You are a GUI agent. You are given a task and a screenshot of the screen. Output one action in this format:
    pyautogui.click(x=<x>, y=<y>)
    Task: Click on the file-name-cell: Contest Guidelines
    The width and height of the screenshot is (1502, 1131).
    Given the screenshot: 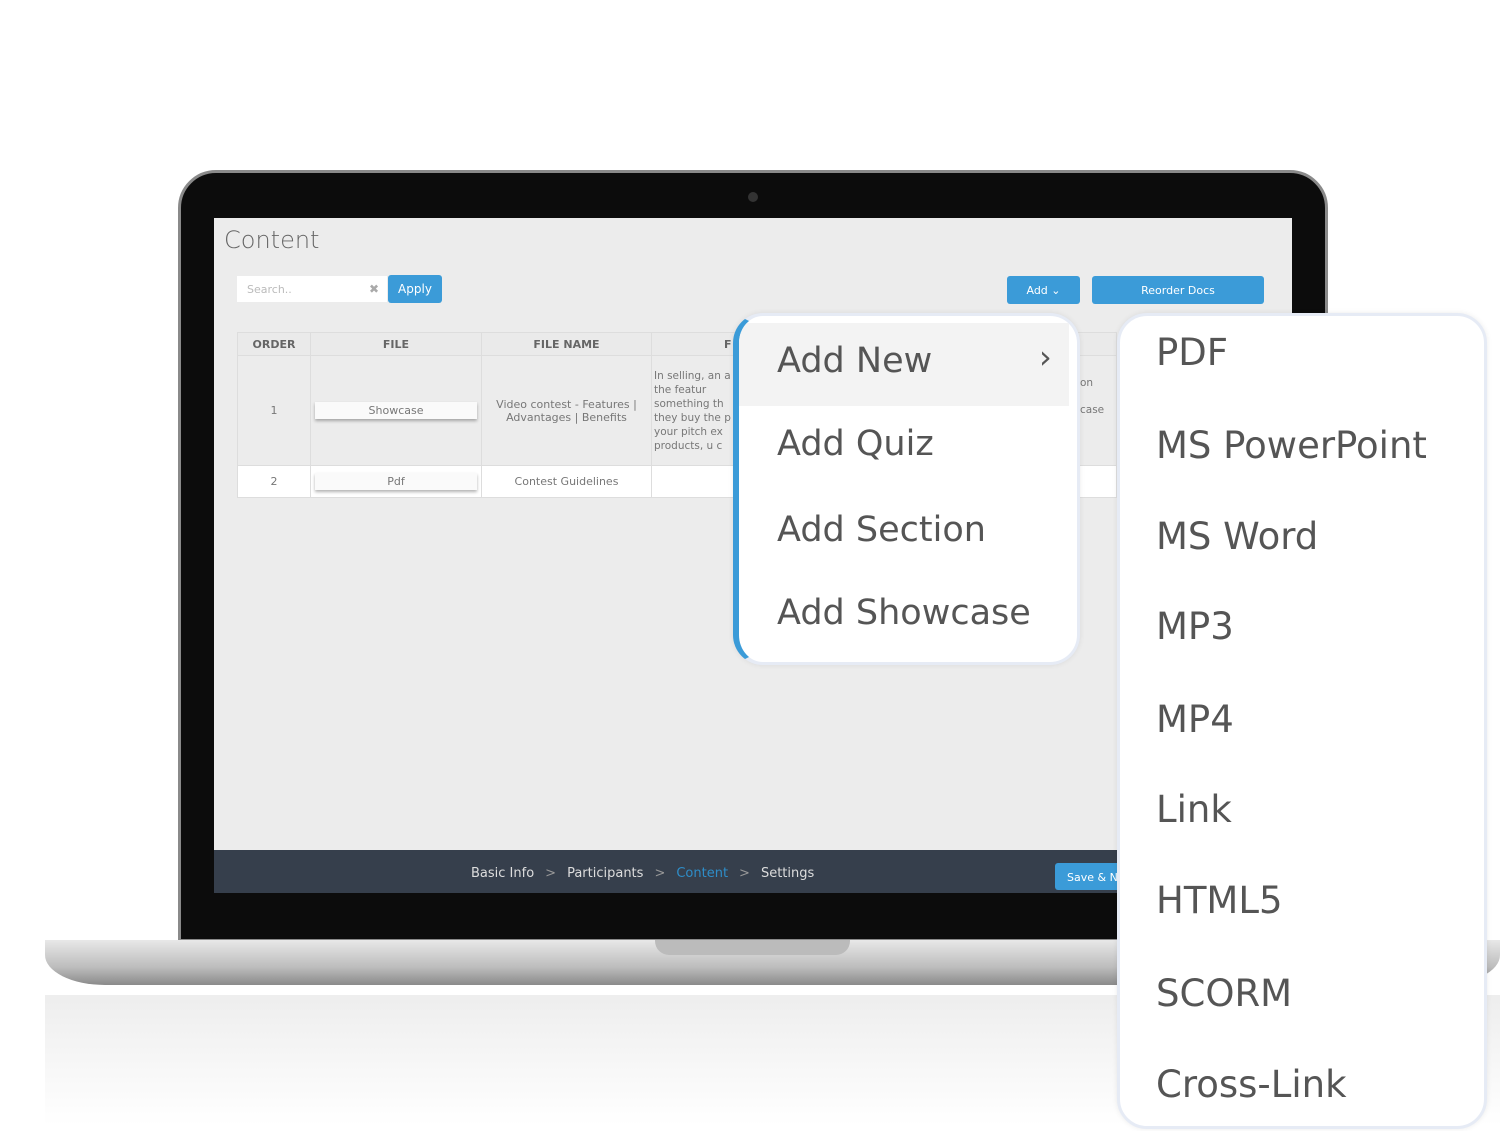 What is the action you would take?
    pyautogui.click(x=566, y=481)
    